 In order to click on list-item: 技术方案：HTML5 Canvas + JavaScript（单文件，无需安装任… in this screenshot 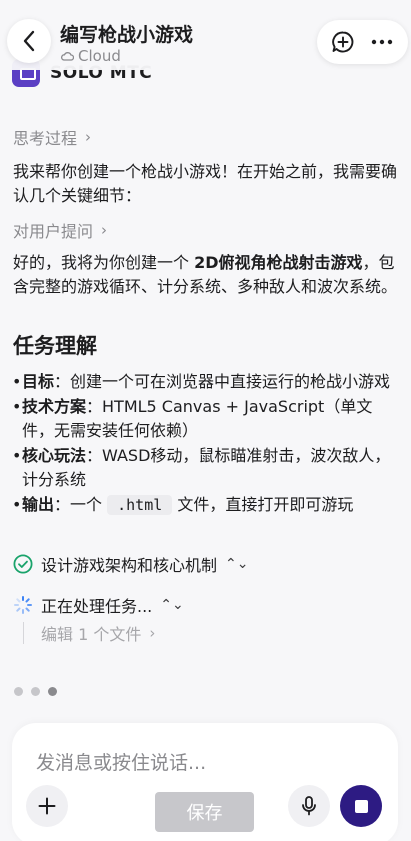, I will do `click(205, 419)`.